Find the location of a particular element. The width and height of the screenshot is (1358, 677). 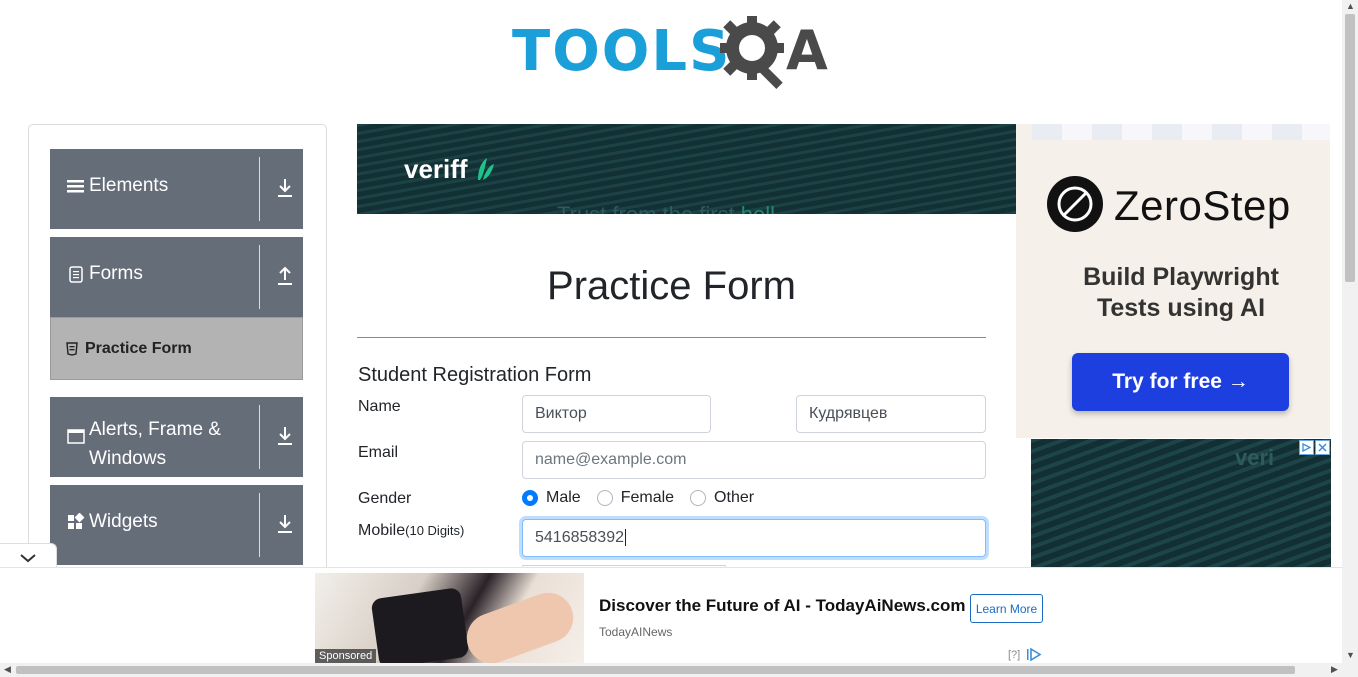

group-label: Widgets is located at coordinates (123, 521).